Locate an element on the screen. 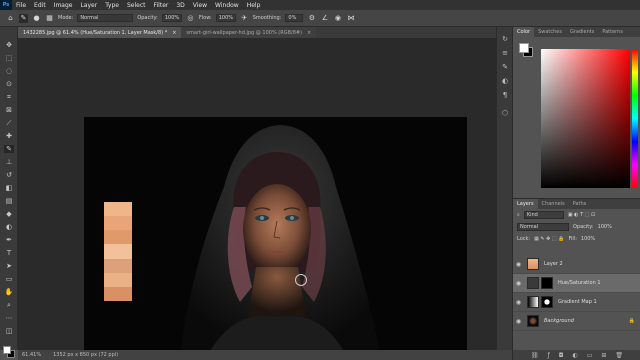 The width and height of the screenshot is (640, 360). angle-icon: ∠ is located at coordinates (324, 18).